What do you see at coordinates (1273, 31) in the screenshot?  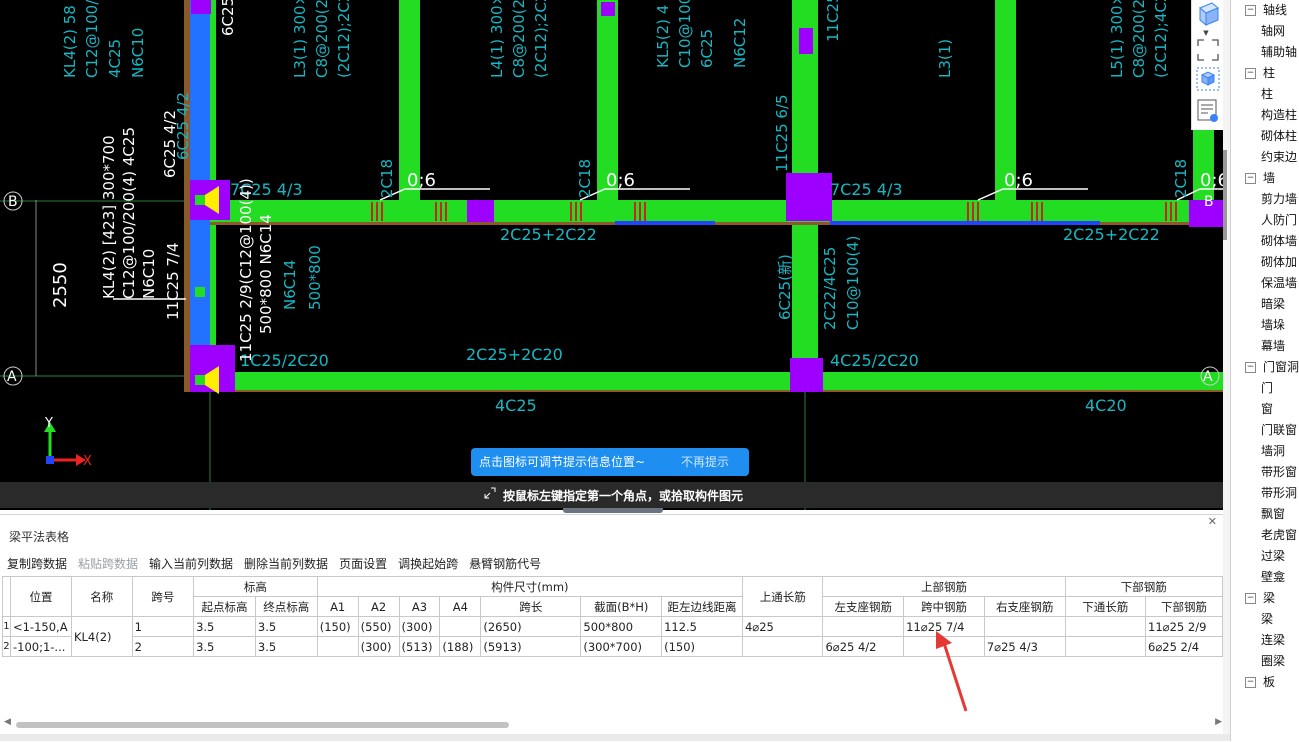 I see `tree-item: 轴网` at bounding box center [1273, 31].